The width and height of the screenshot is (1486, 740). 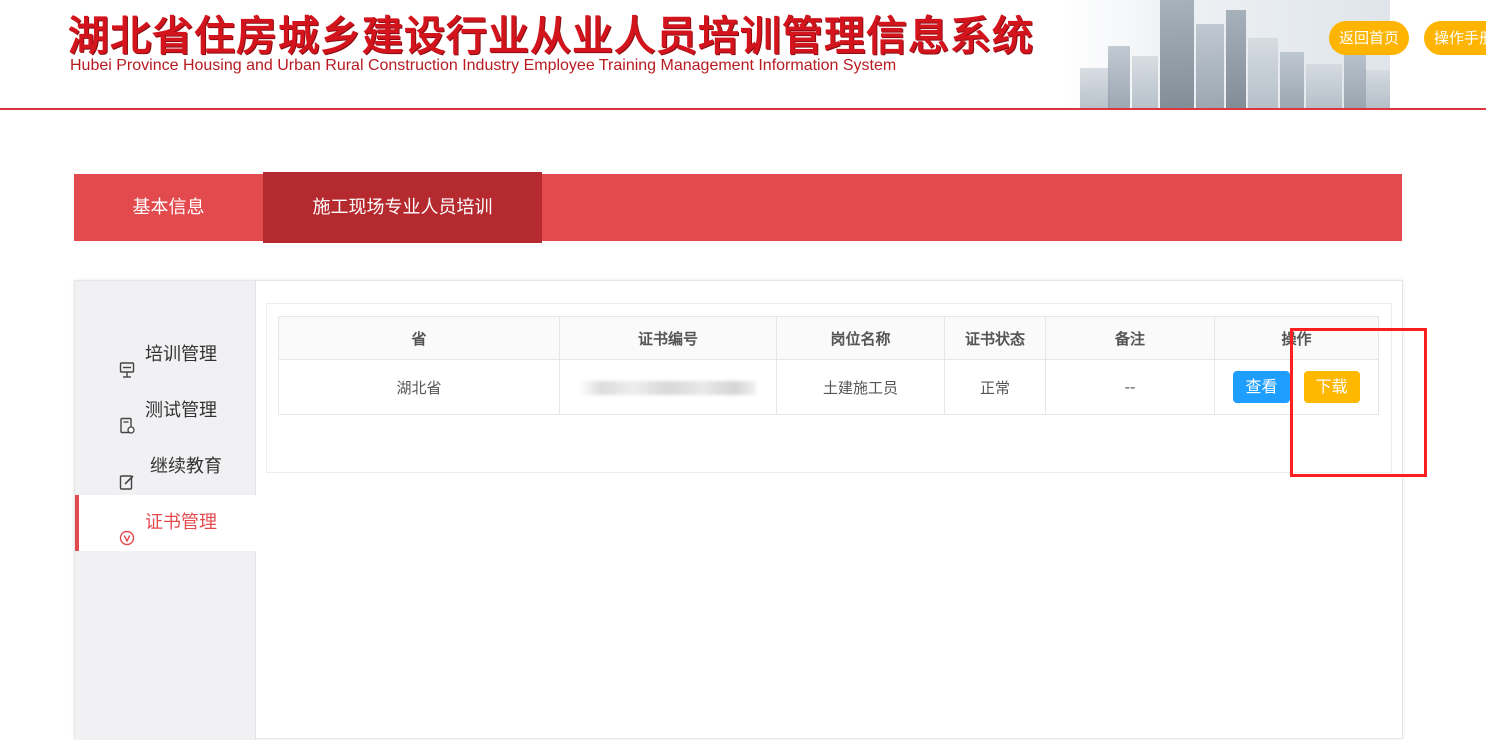 What do you see at coordinates (181, 354) in the screenshot?
I see `sidebar-item-label: 培训管理` at bounding box center [181, 354].